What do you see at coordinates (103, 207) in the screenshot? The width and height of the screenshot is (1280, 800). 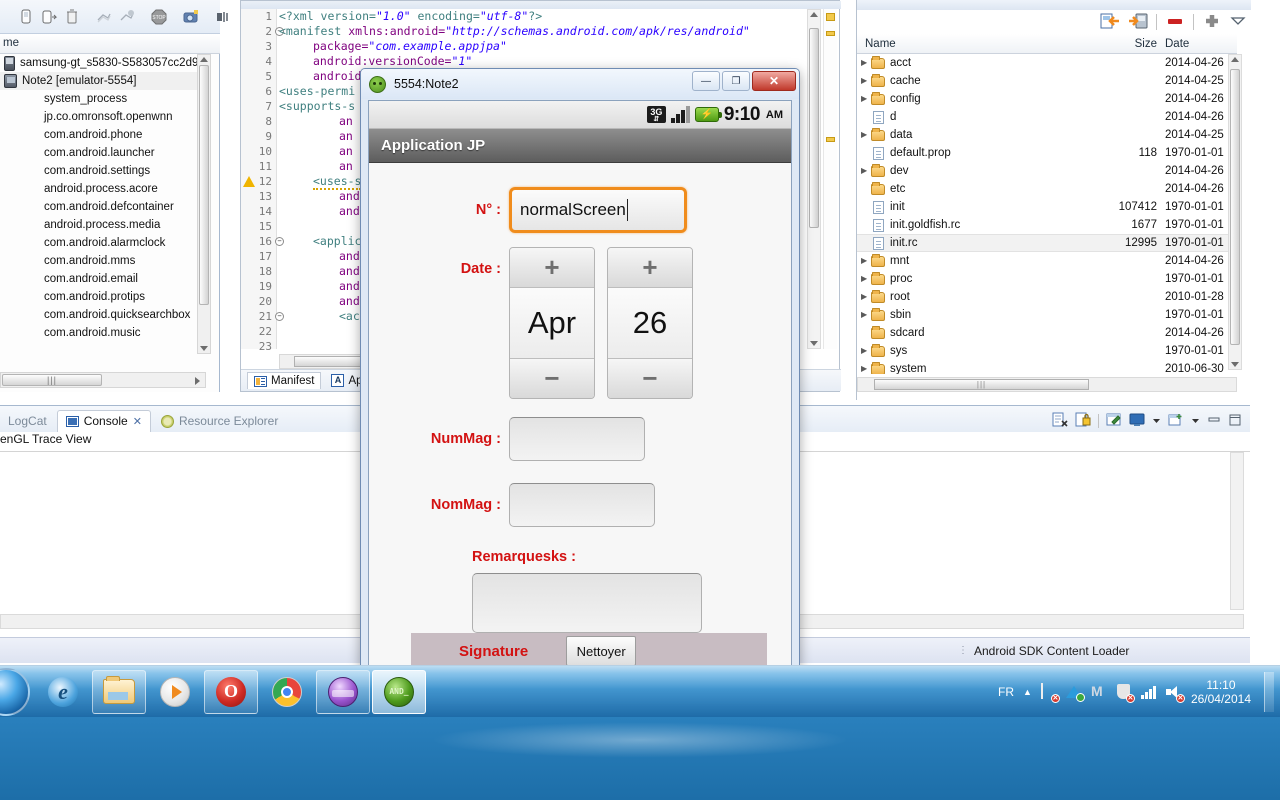 I see `process-row: com.android.defcontainer` at bounding box center [103, 207].